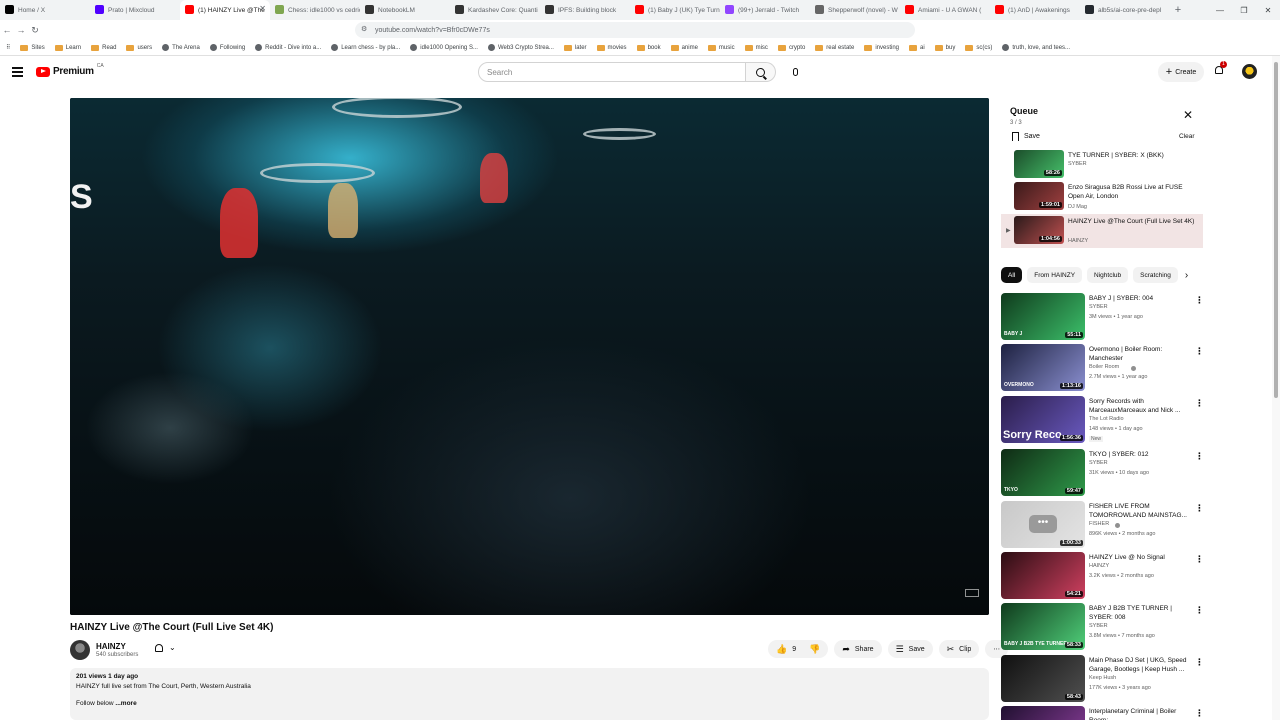 This screenshot has width=1280, height=720. Describe the element at coordinates (405, 10) in the screenshot. I see `browser-tab: NotebookLM` at that location.